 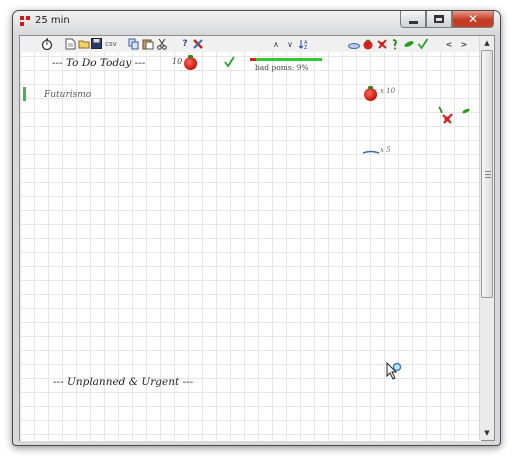 I want to click on complete-button, so click(x=423, y=44).